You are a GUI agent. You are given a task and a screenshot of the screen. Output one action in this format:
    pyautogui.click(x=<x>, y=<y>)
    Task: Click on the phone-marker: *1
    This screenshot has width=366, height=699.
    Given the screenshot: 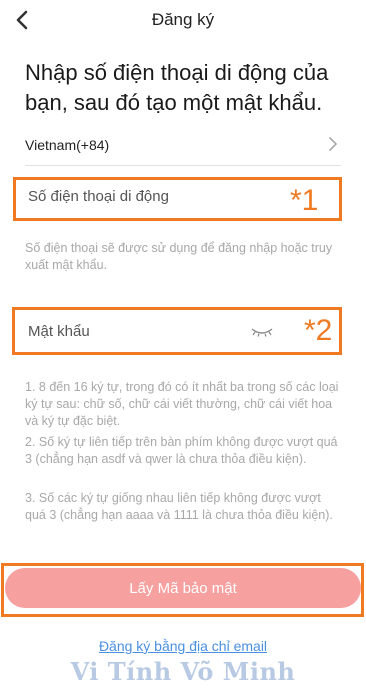 What is the action you would take?
    pyautogui.click(x=304, y=200)
    